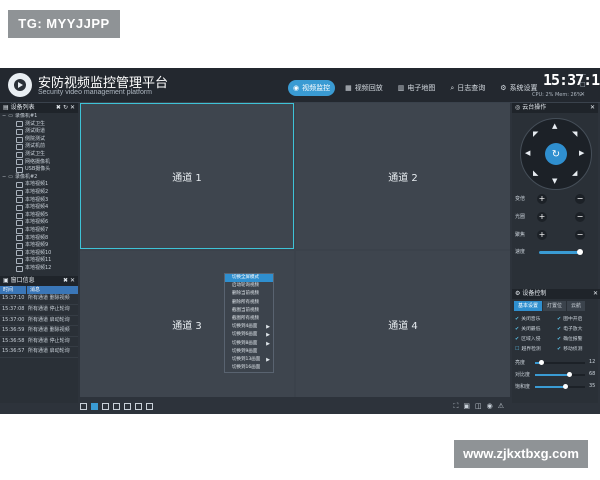 The image size is (600, 480). I want to click on device-tab: 基本设置, so click(528, 306).